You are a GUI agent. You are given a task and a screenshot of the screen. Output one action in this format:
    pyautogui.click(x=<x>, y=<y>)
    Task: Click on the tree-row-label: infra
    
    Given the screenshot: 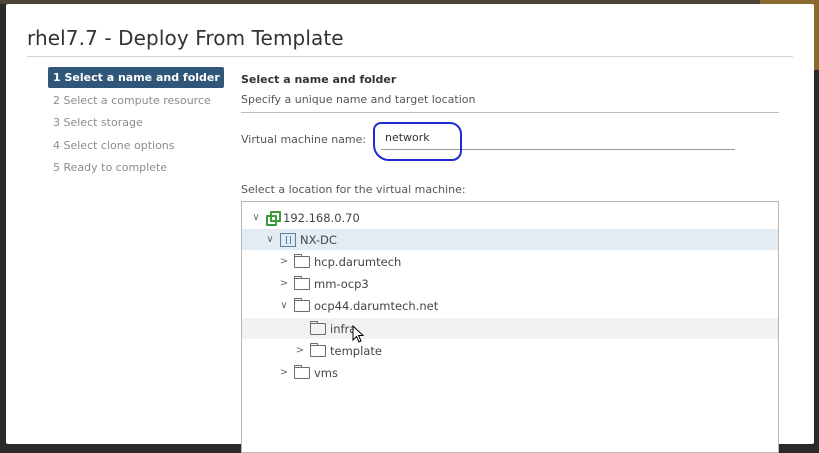 What is the action you would take?
    pyautogui.click(x=343, y=328)
    